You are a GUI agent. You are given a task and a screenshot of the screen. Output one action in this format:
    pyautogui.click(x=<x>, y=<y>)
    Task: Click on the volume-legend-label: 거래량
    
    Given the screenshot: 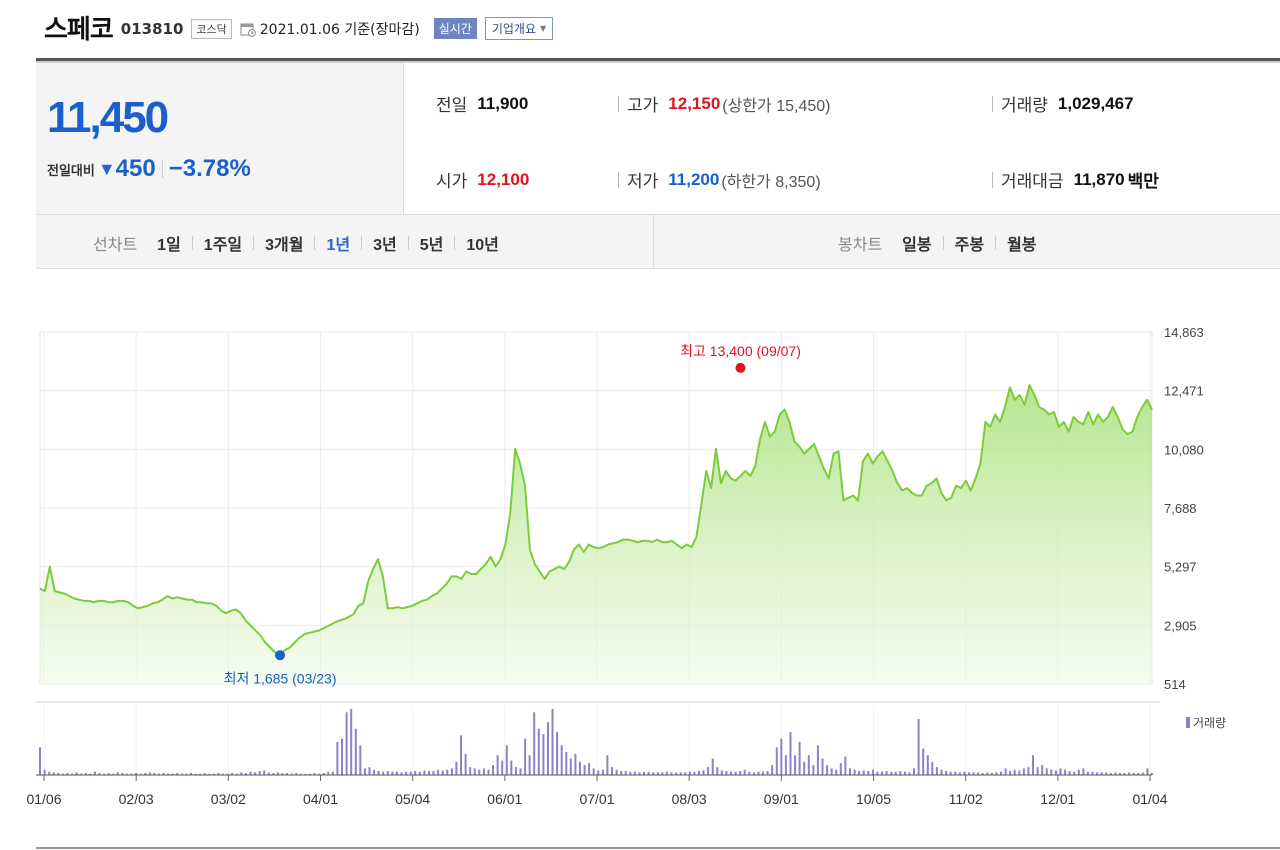 What is the action you would take?
    pyautogui.click(x=1209, y=723)
    